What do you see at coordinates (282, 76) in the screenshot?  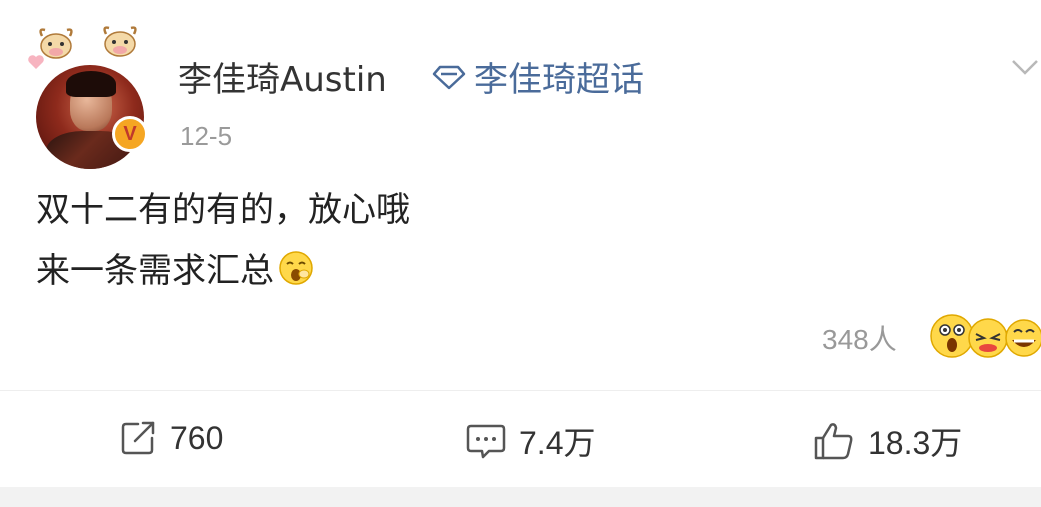 I see `username: 李佳琦Austin` at bounding box center [282, 76].